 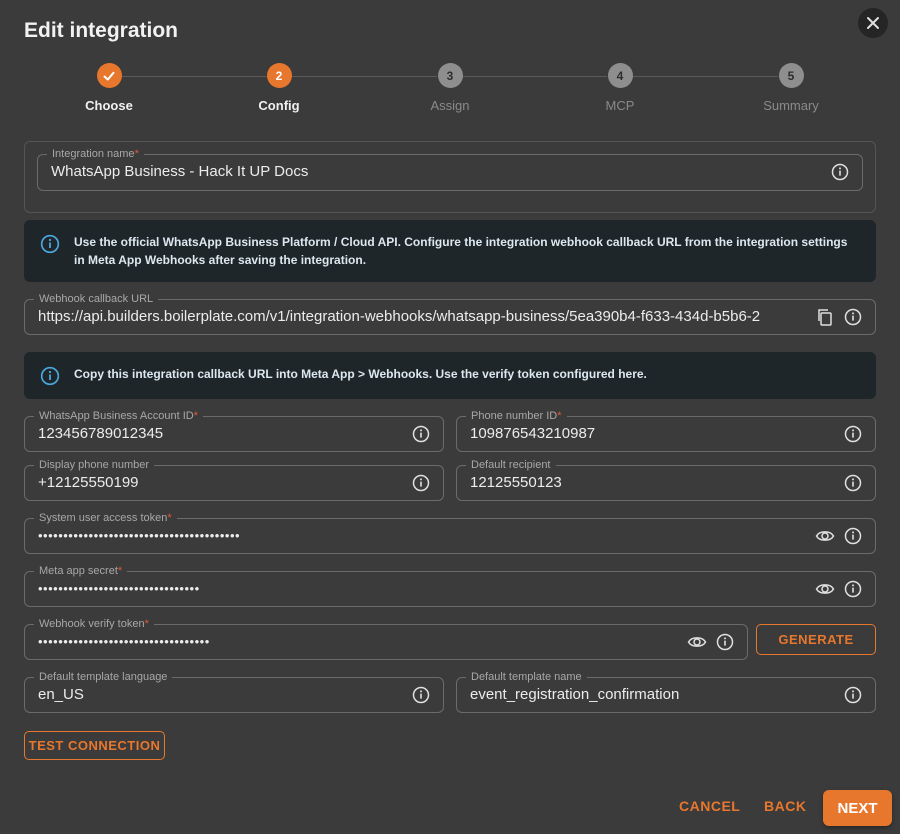 I want to click on back-button: BACK, so click(x=785, y=806).